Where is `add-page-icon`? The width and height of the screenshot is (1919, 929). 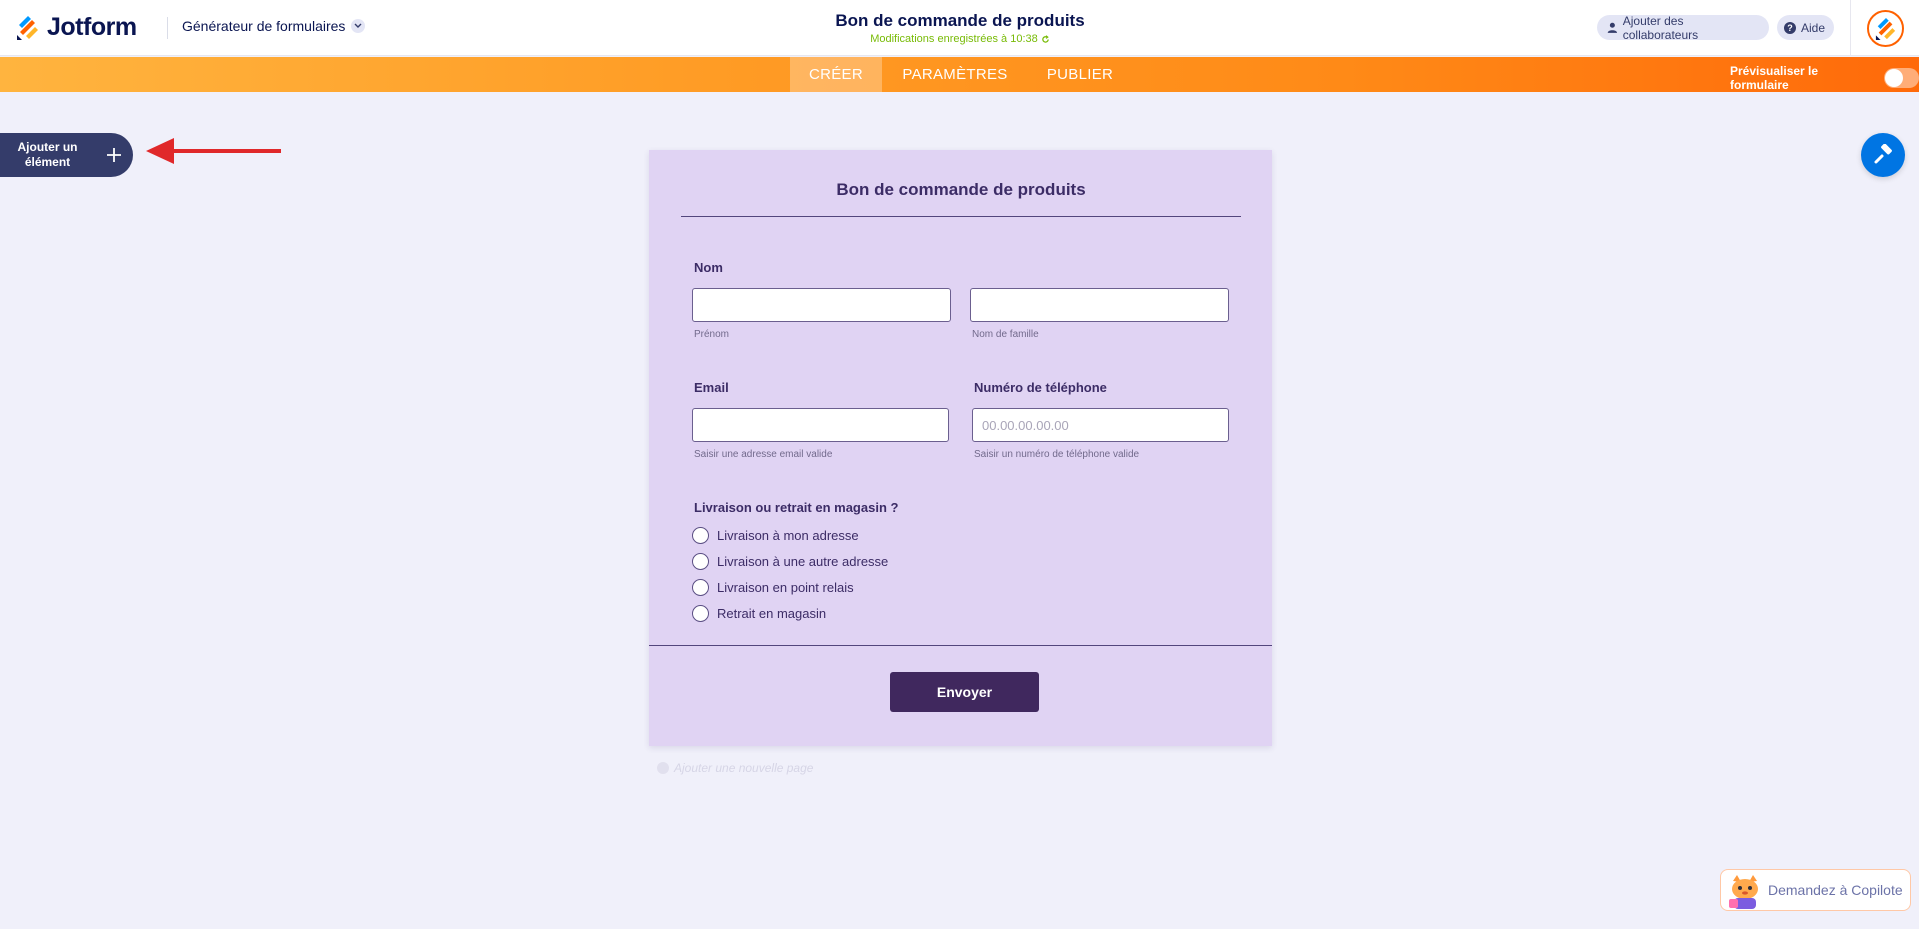 add-page-icon is located at coordinates (663, 768).